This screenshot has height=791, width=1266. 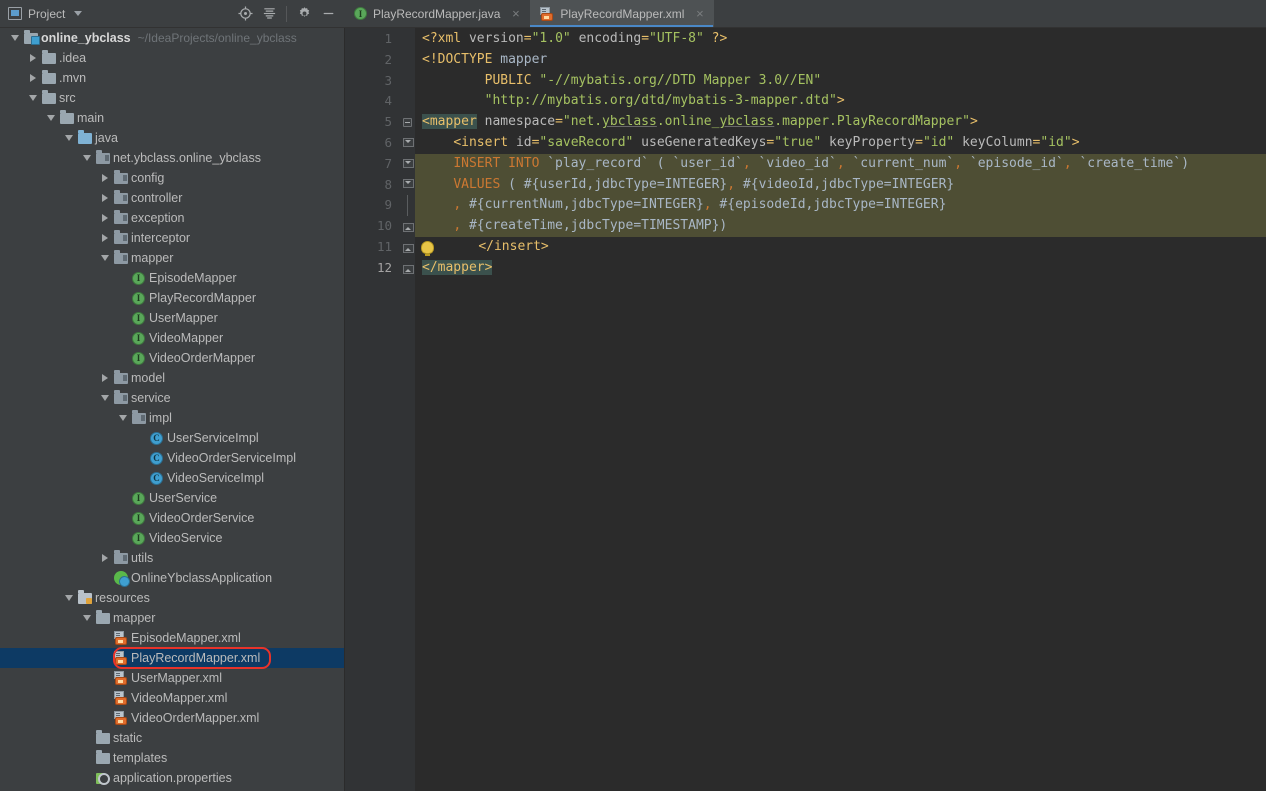 What do you see at coordinates (840, 39) in the screenshot?
I see `code-line: <?xml version="1.0" encoding="UTF-8" ?>` at bounding box center [840, 39].